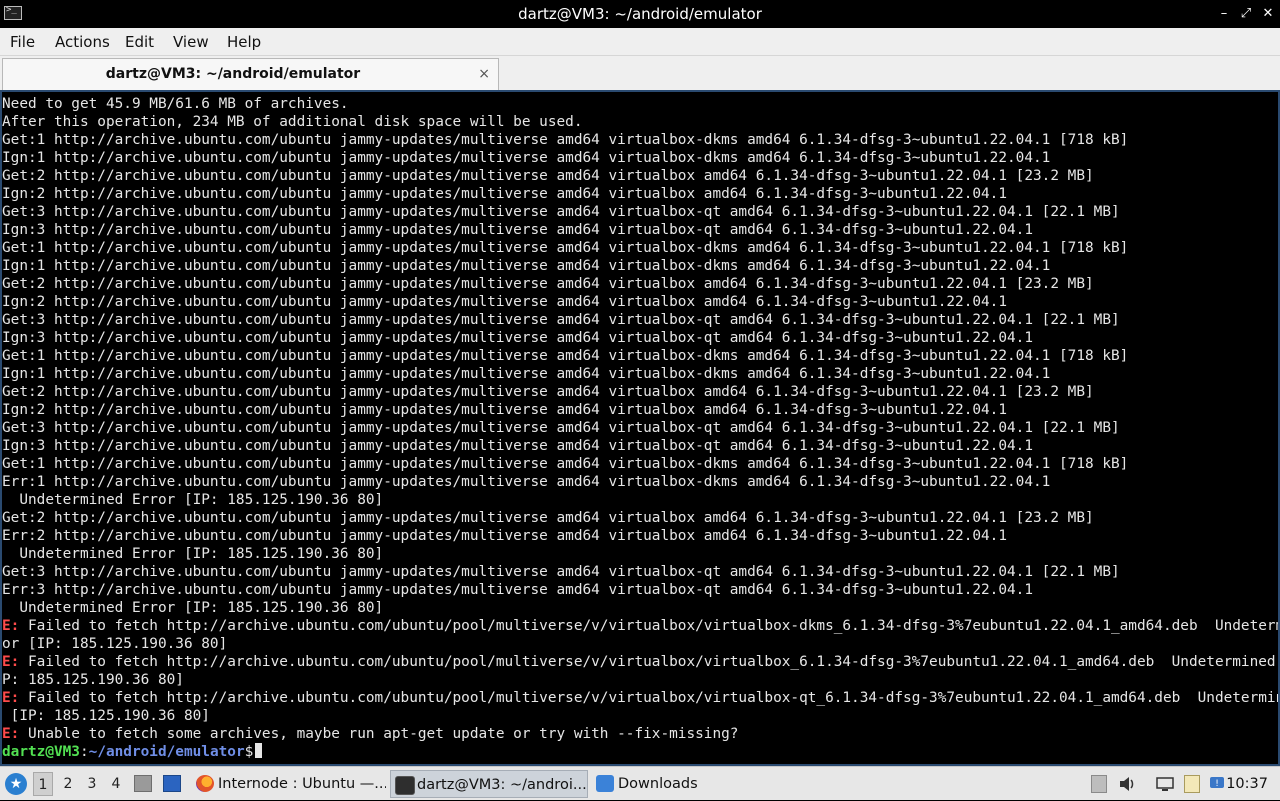 The width and height of the screenshot is (1280, 801). Describe the element at coordinates (116, 784) in the screenshot. I see `workspace-4: 4` at that location.